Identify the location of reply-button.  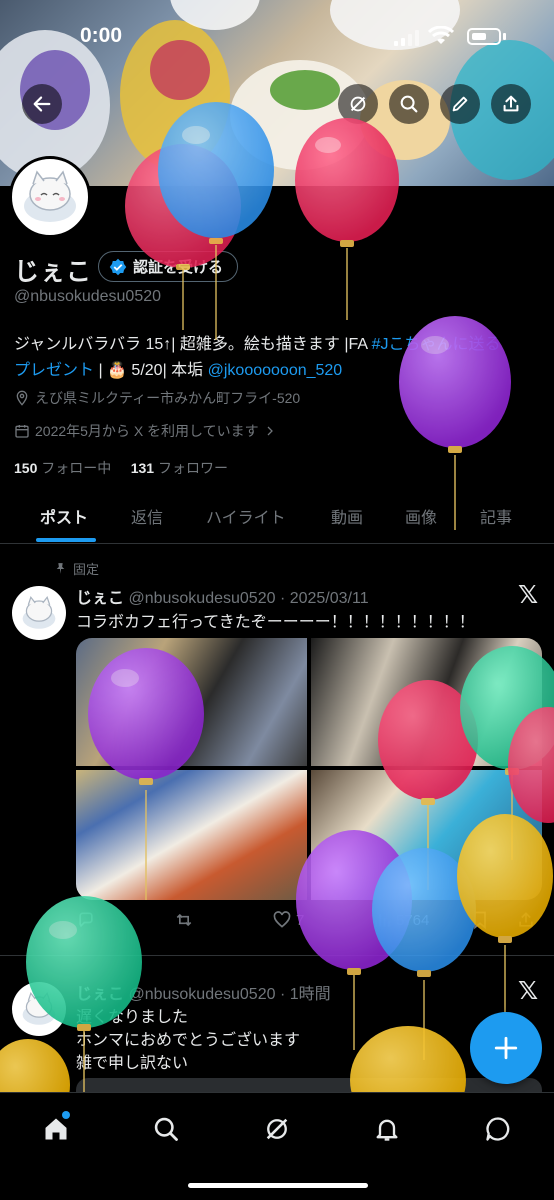
(86, 920).